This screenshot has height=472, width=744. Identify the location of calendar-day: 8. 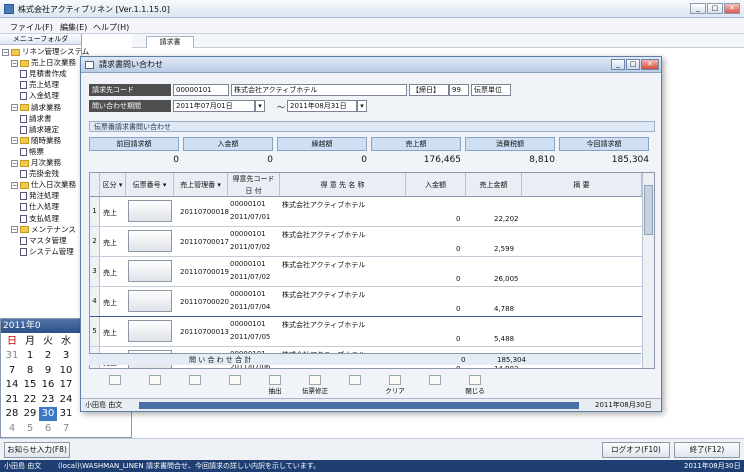
(30, 371).